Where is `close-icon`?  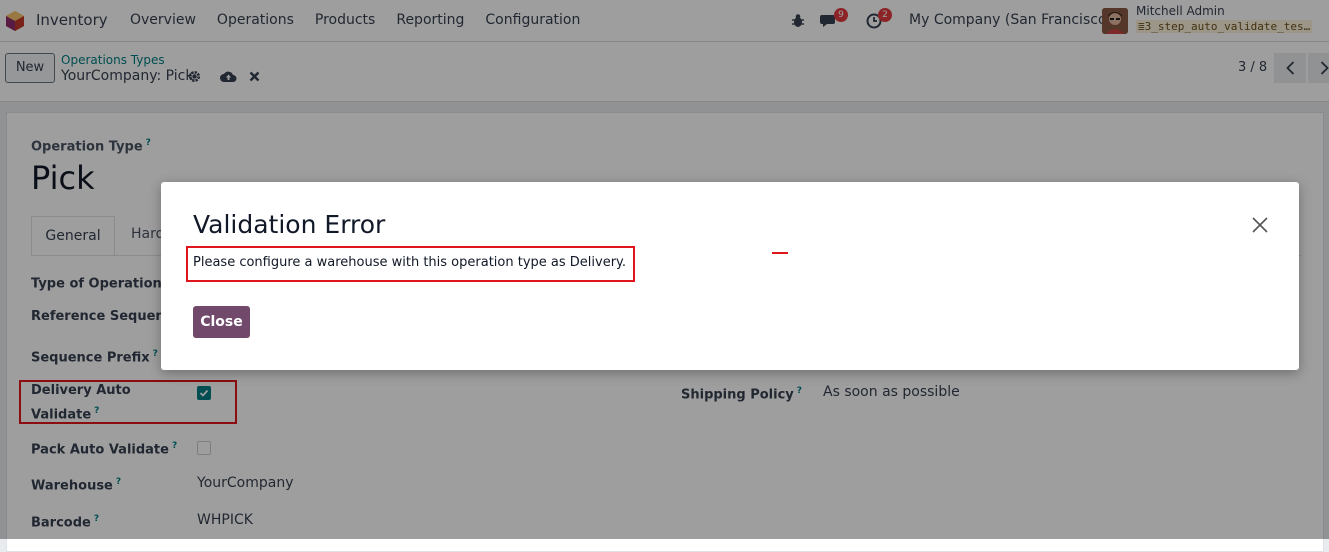 close-icon is located at coordinates (1260, 225).